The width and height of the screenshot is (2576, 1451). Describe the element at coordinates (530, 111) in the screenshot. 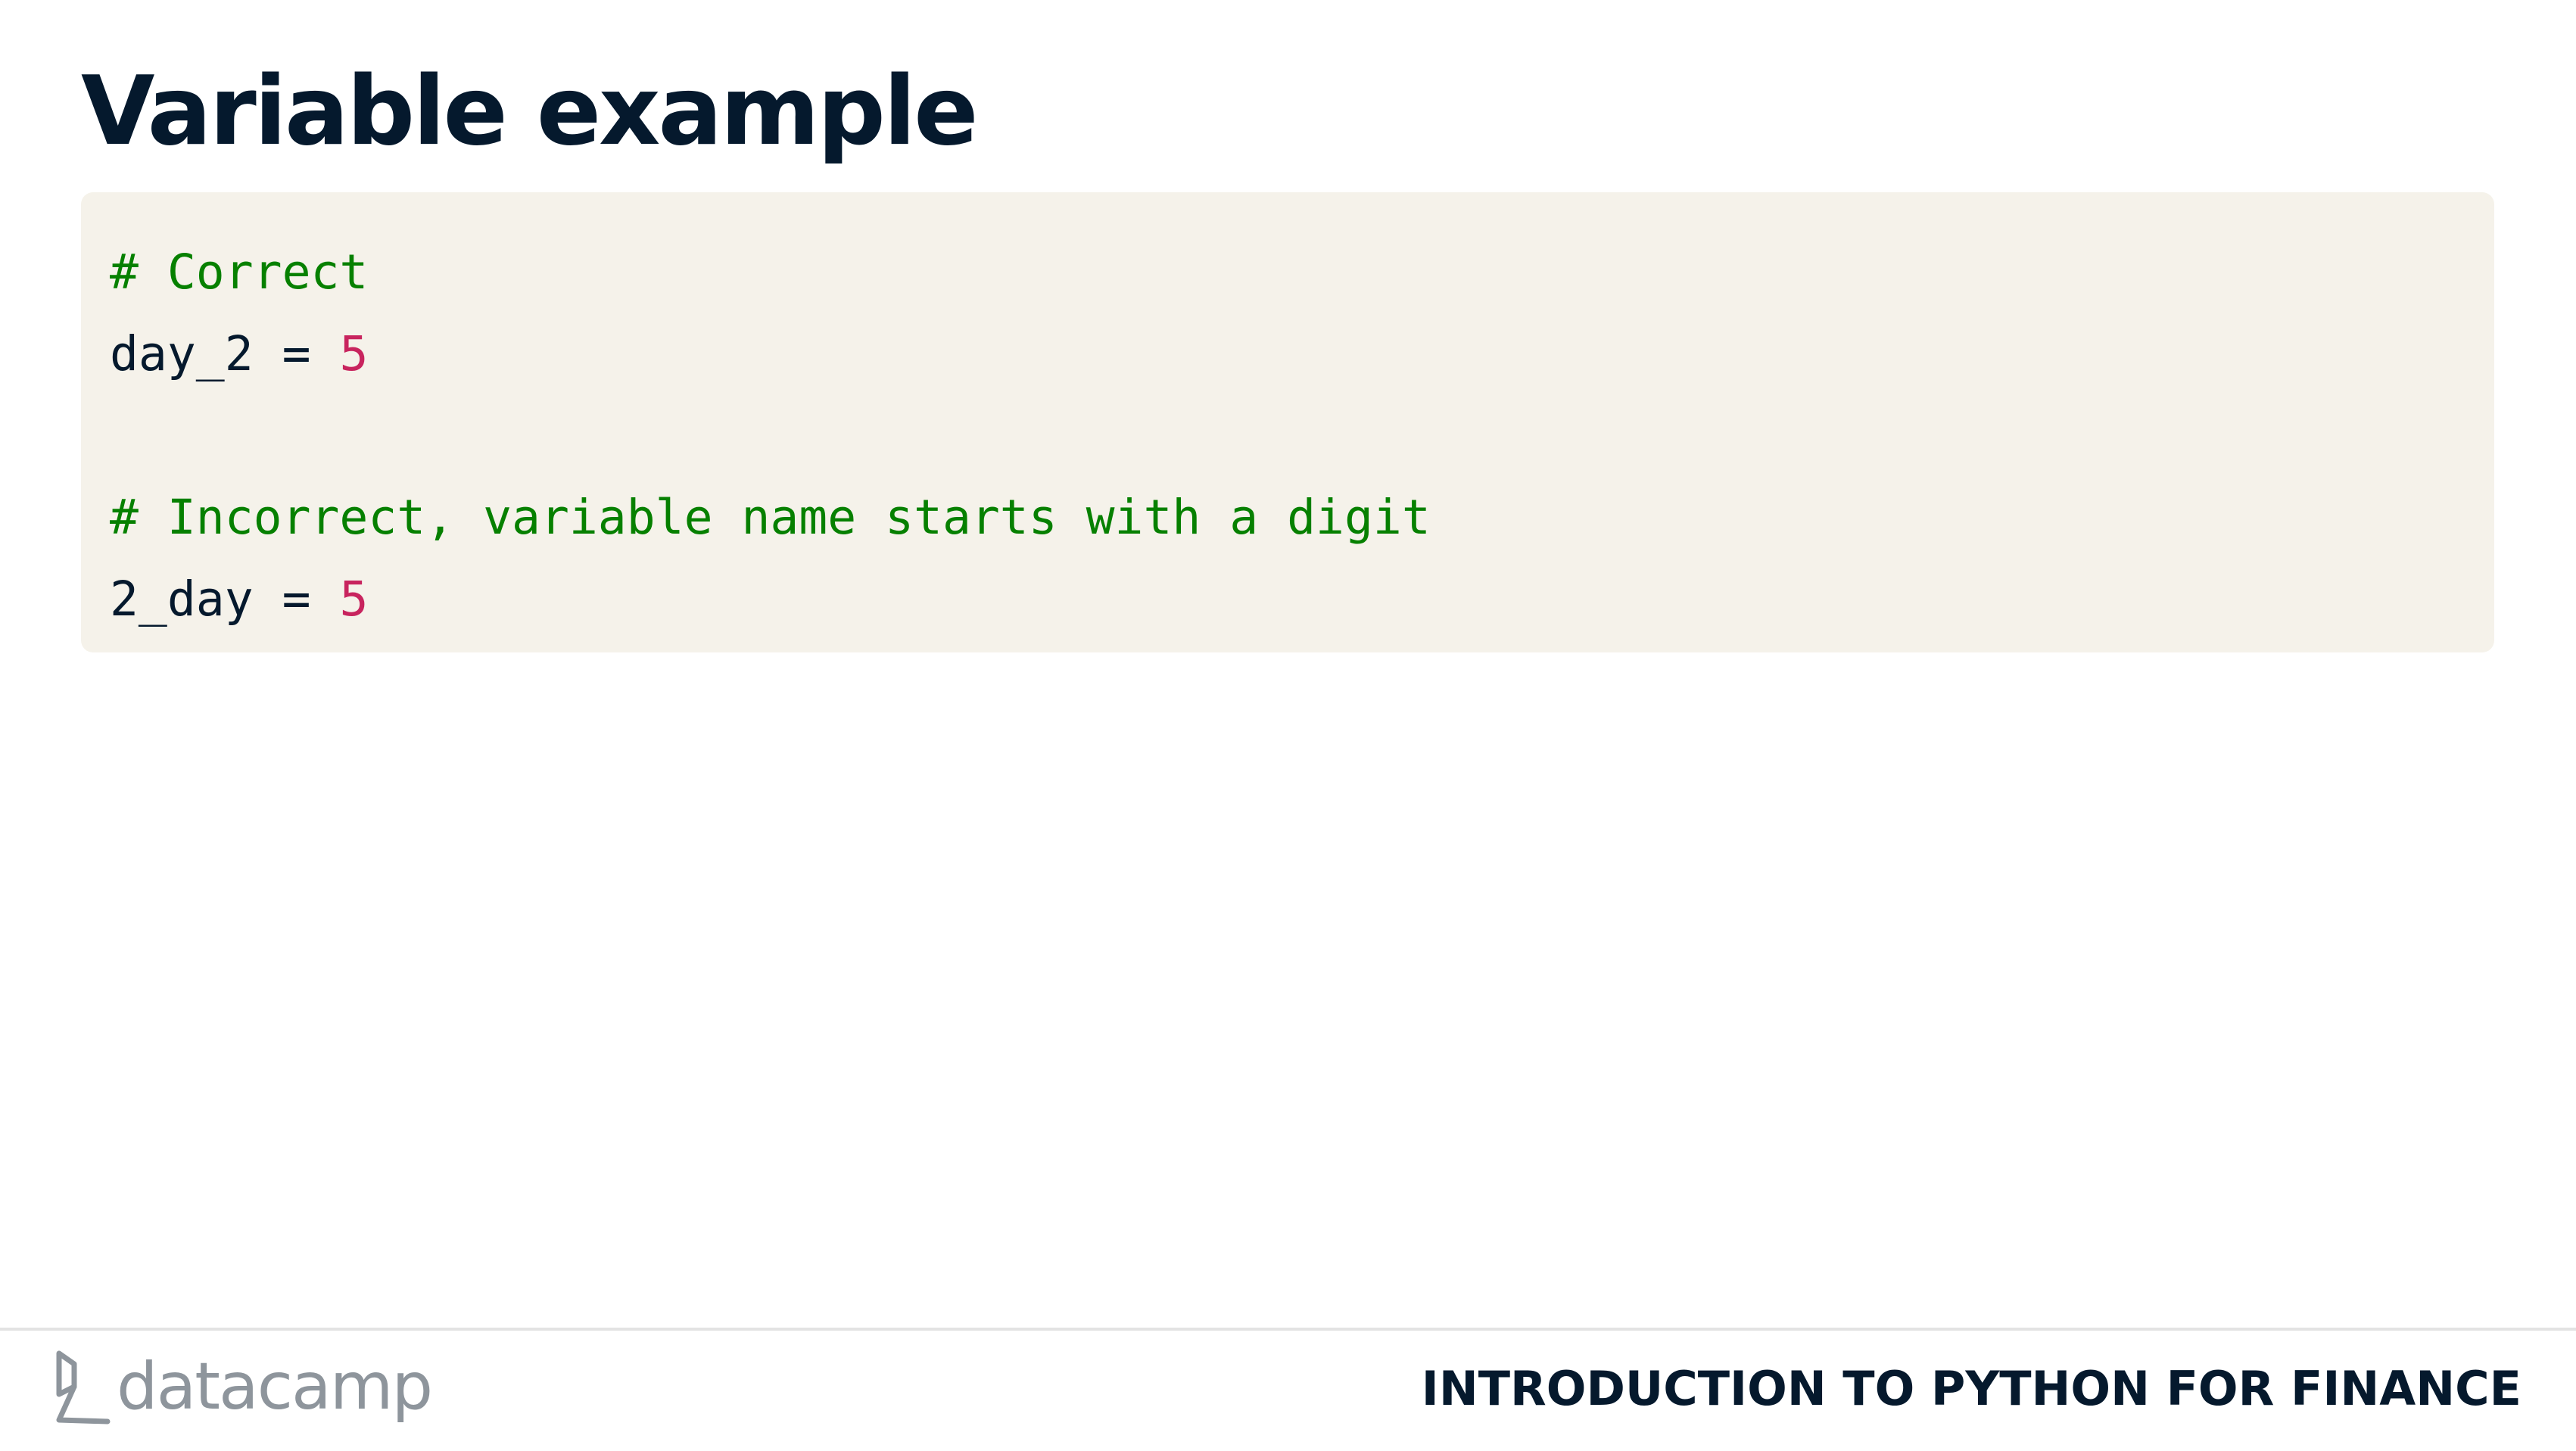

I see `slide-title: Variable example` at that location.